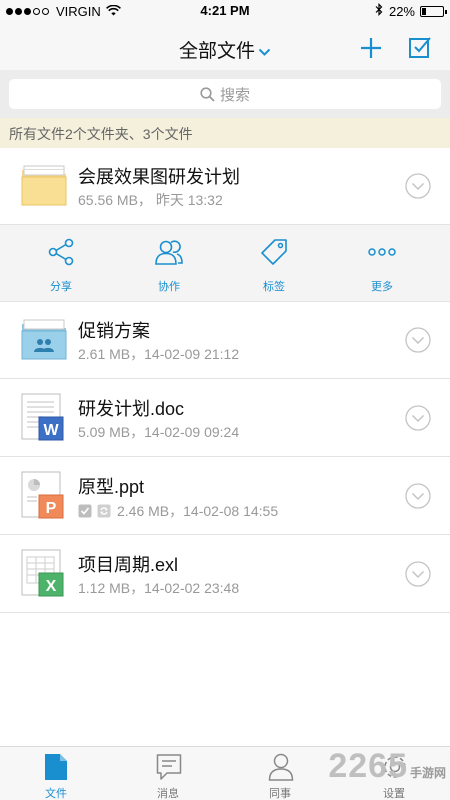 The image size is (450, 800). Describe the element at coordinates (128, 565) in the screenshot. I see `file-name: 项目周期.exl` at that location.